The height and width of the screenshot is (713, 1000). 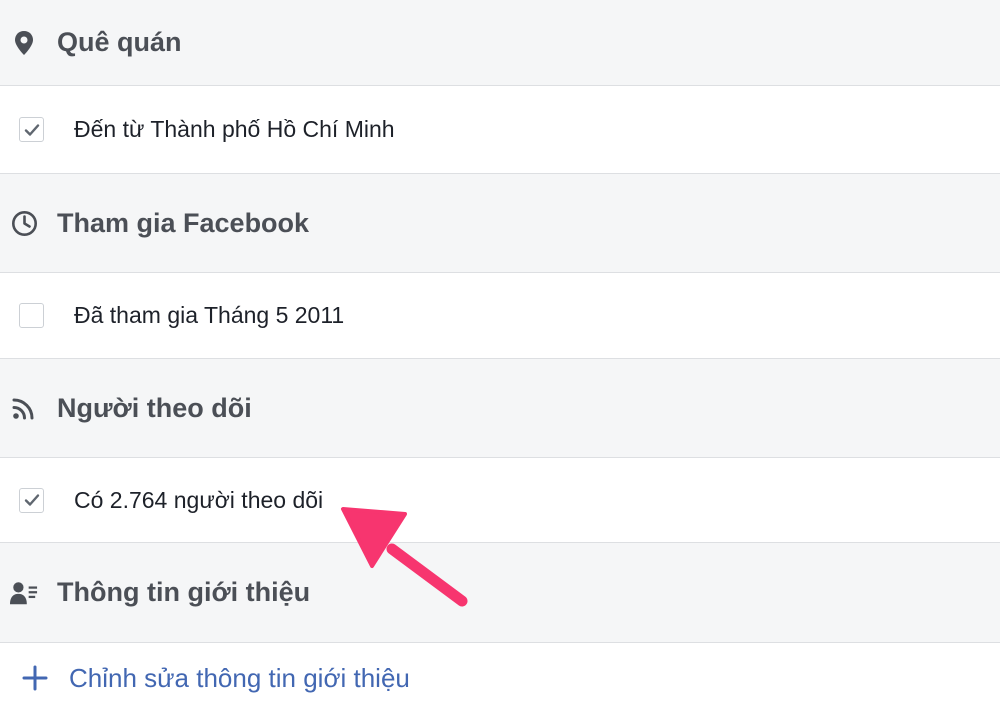 I want to click on edit-intro-link: Chỉnh sửa thông tin giới thiệu, so click(x=239, y=678).